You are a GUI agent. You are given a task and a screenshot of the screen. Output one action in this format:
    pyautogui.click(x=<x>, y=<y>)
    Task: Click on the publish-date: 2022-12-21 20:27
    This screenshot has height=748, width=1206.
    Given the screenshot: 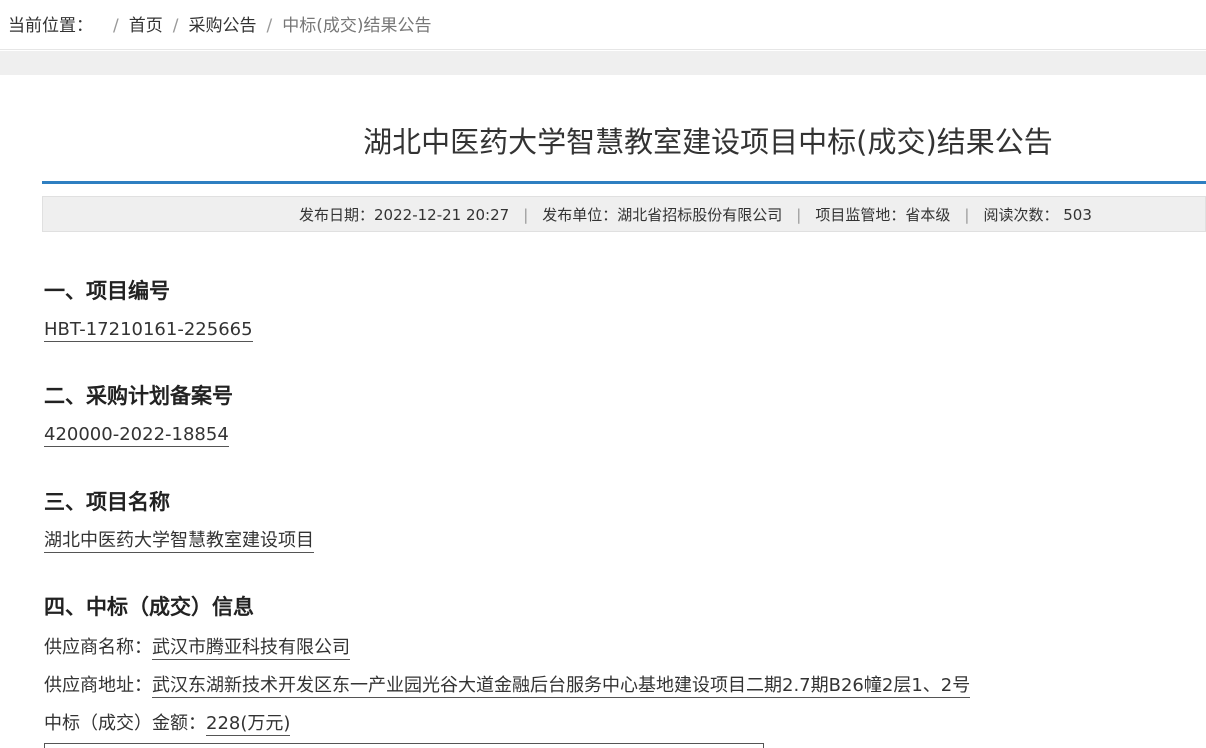 What is the action you would take?
    pyautogui.click(x=442, y=215)
    